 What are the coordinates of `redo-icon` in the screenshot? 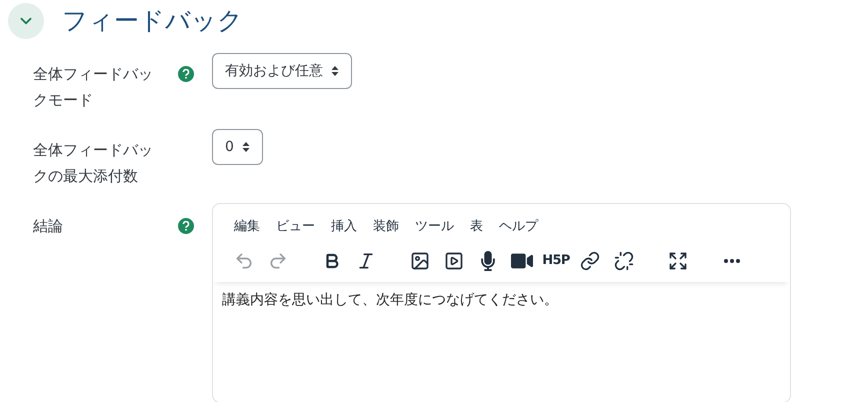 It's located at (278, 261).